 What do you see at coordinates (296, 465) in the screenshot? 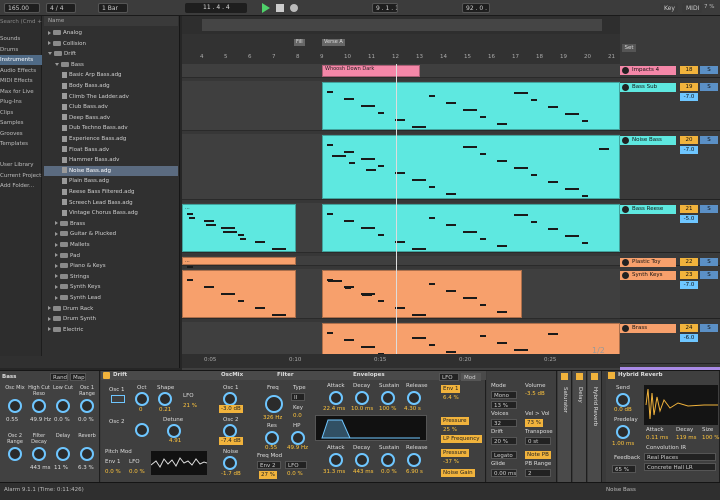
I see `freq-mod-source2: LFO` at bounding box center [296, 465].